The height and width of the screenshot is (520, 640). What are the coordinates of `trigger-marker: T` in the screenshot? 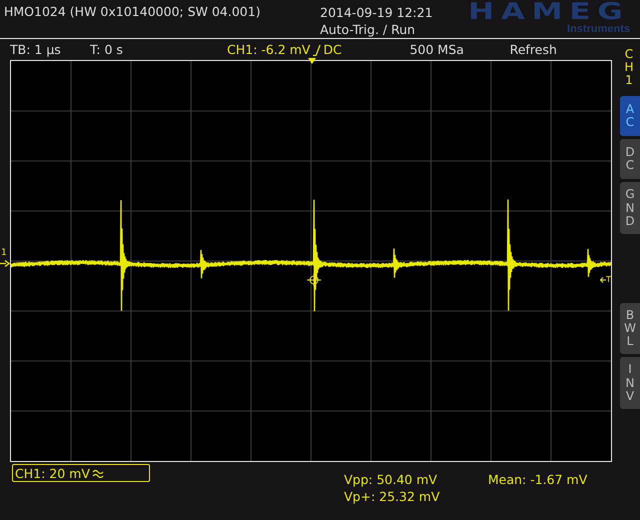 It's located at (608, 279).